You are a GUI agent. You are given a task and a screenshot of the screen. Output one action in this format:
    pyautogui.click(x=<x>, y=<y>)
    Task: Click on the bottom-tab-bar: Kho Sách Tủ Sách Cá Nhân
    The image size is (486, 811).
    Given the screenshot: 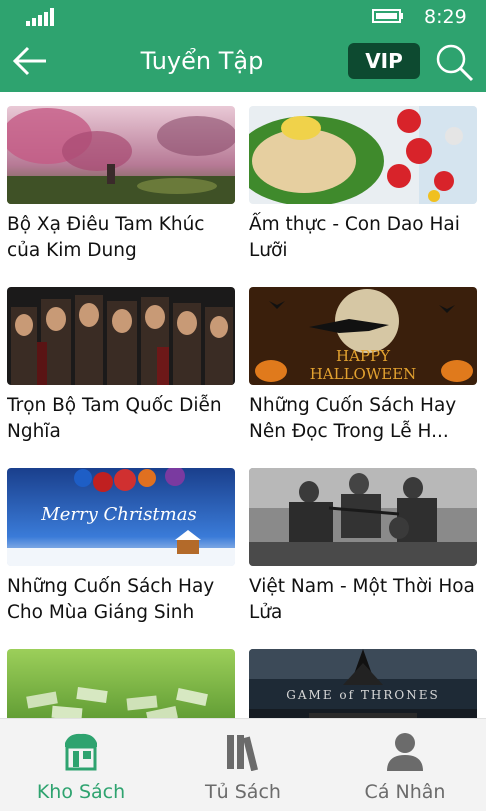 What is the action you would take?
    pyautogui.click(x=243, y=764)
    